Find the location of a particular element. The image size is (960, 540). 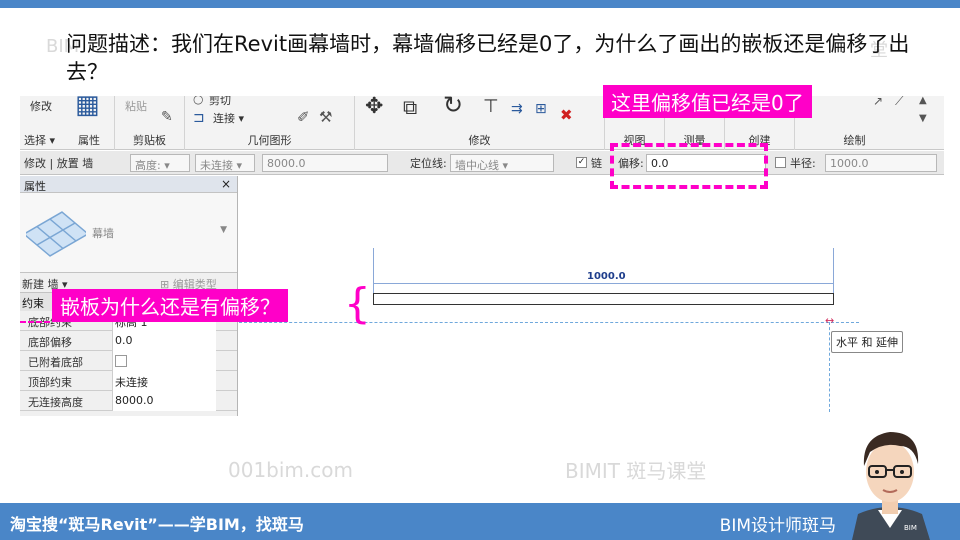

rotate-icon: ↻ is located at coordinates (453, 106).